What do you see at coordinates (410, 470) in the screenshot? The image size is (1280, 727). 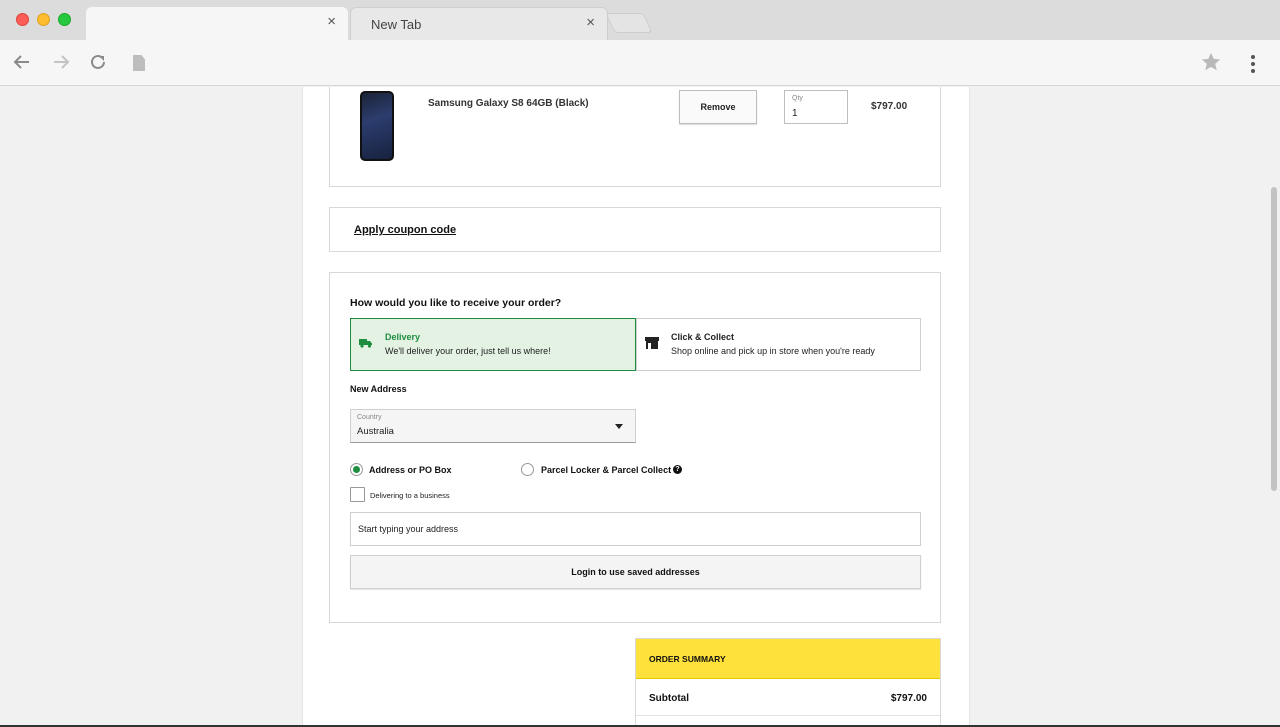 I see `address-po-box-label: Address or PO Box` at bounding box center [410, 470].